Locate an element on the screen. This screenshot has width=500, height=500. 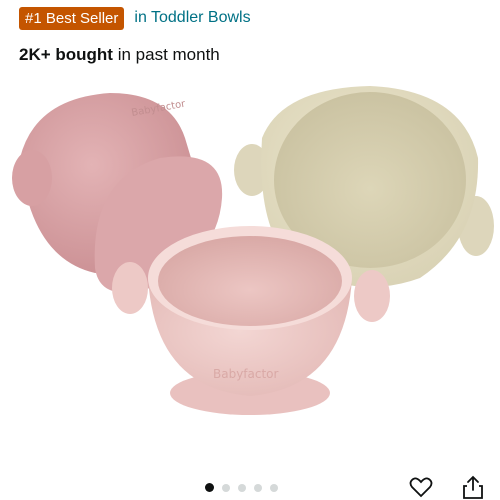
carousel-dots is located at coordinates (241, 487).